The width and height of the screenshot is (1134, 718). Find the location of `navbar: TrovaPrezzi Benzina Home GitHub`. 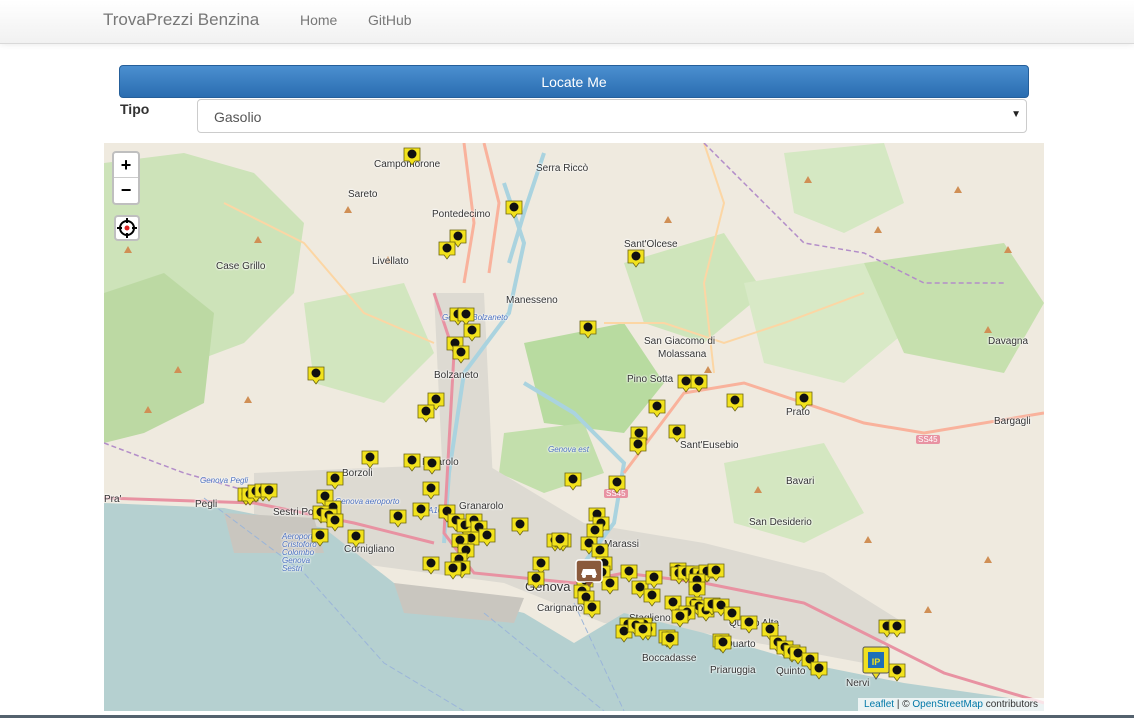

navbar: TrovaPrezzi Benzina Home GitHub is located at coordinates (567, 22).